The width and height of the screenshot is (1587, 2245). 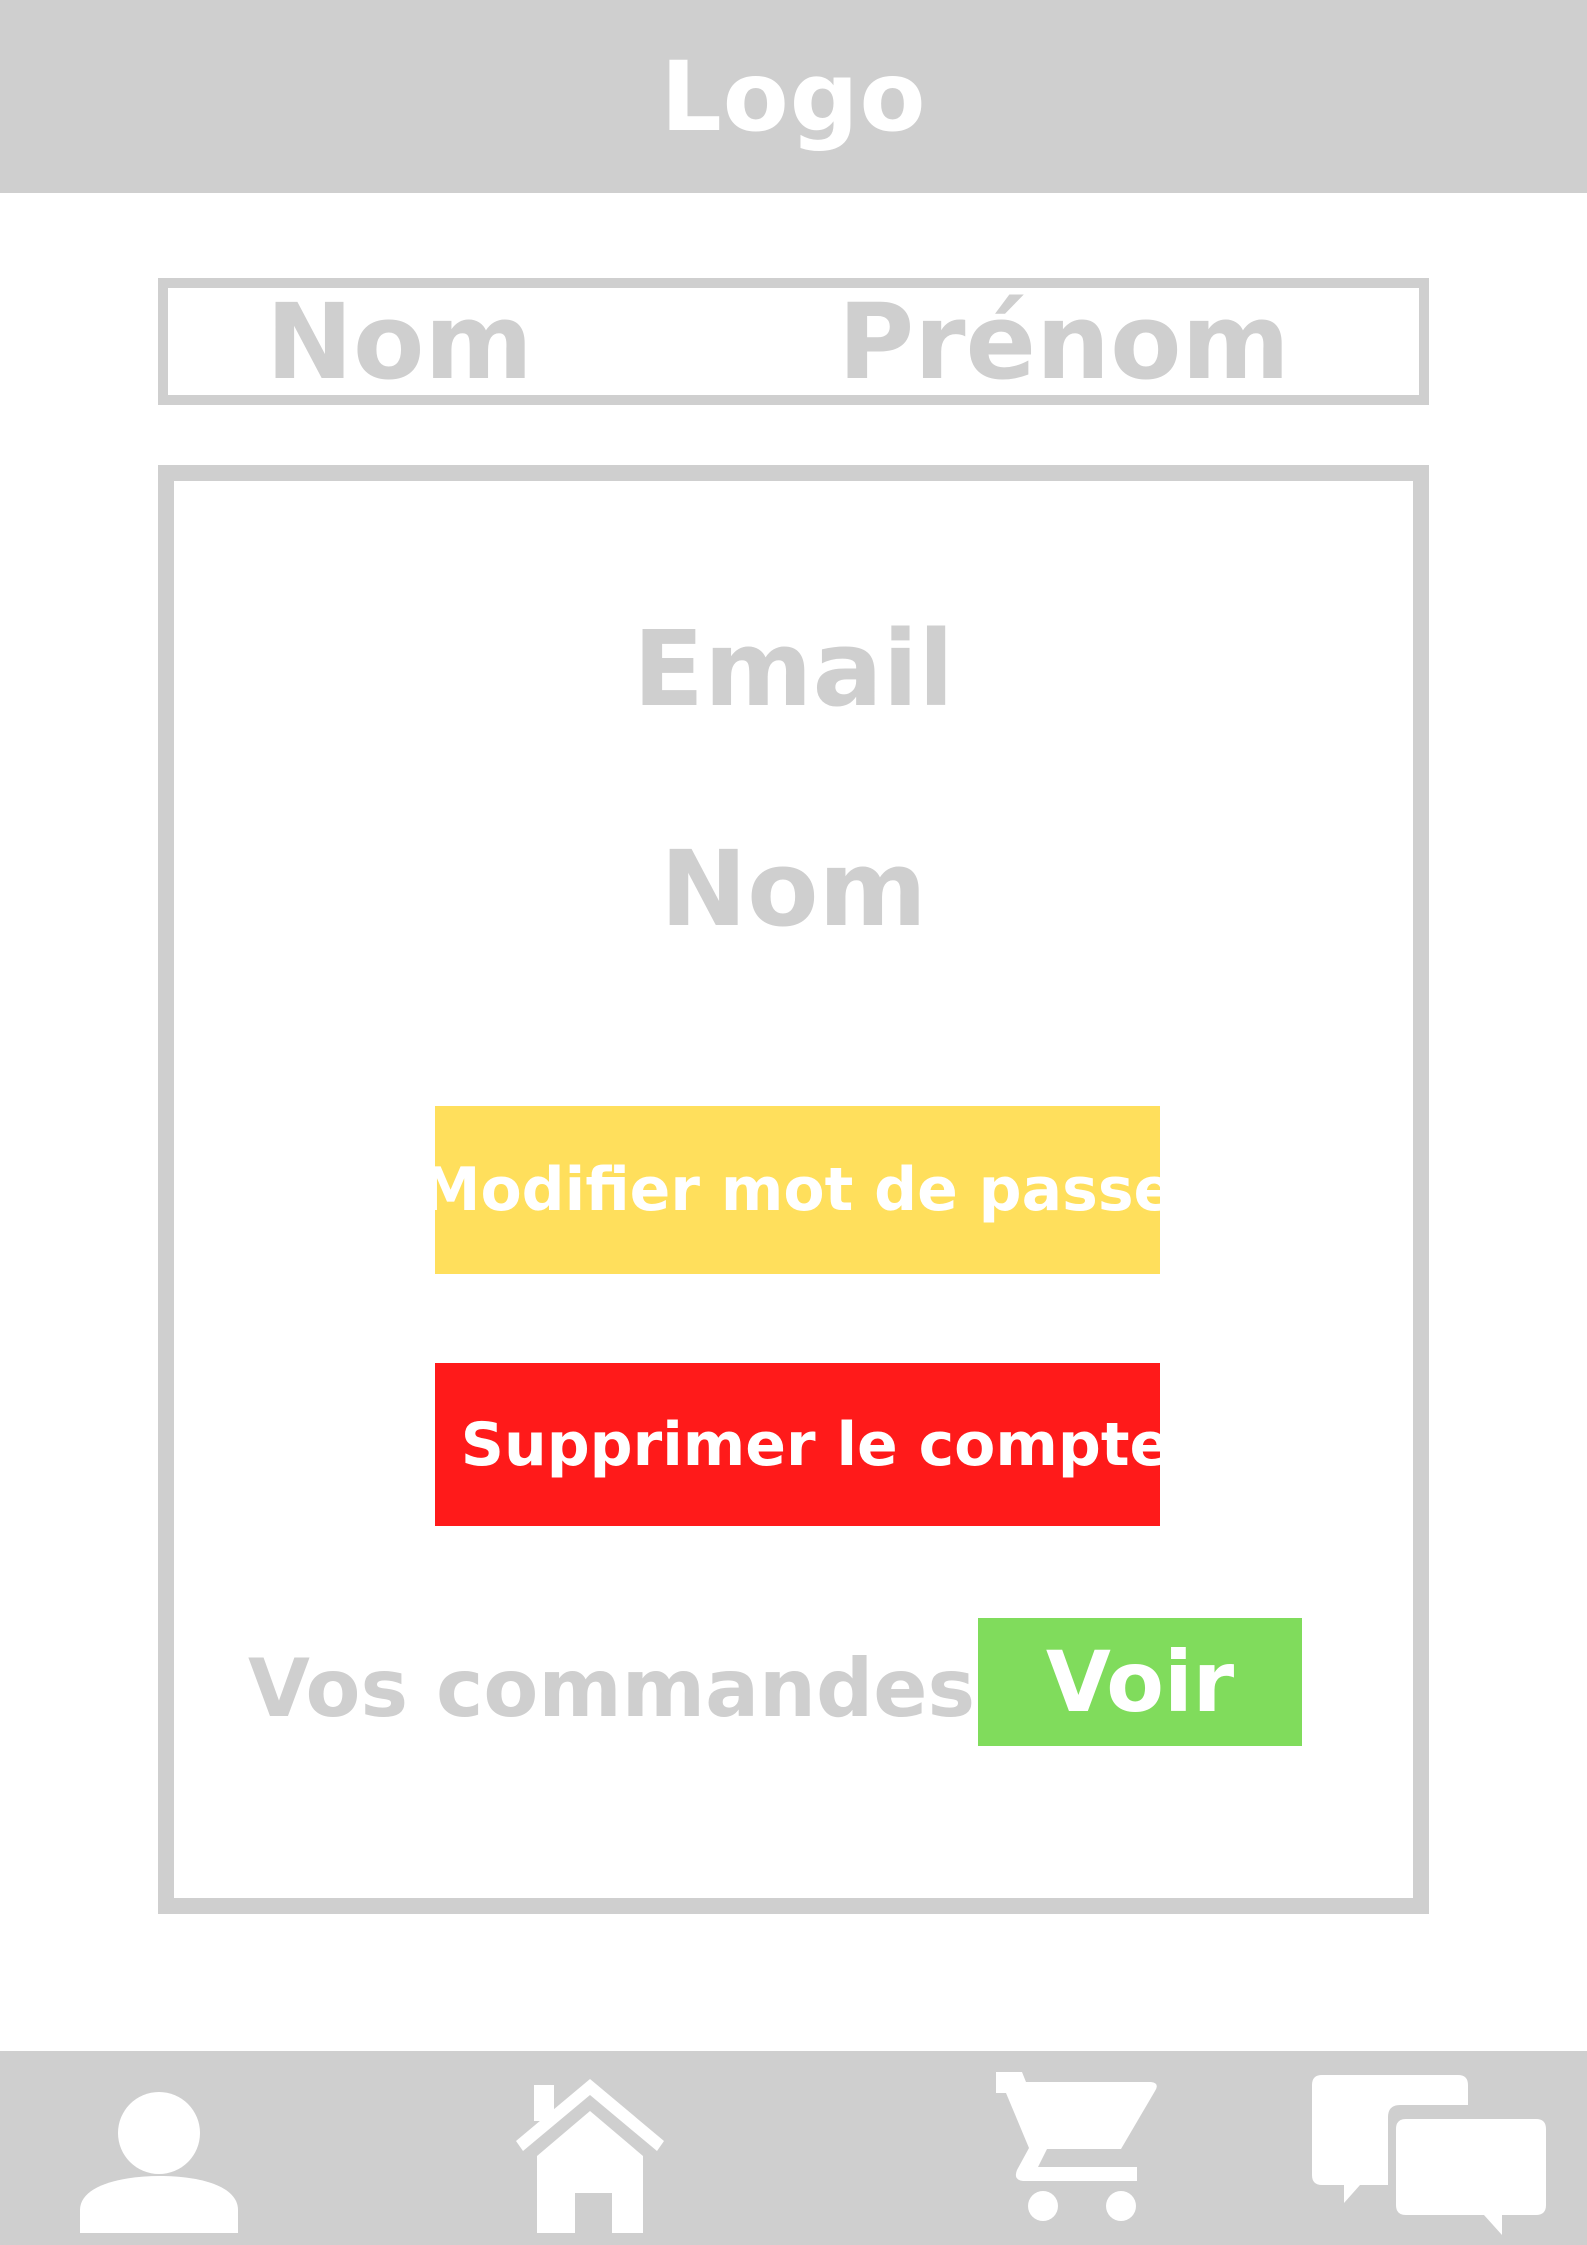 I want to click on chat-icon, so click(x=1428, y=2160).